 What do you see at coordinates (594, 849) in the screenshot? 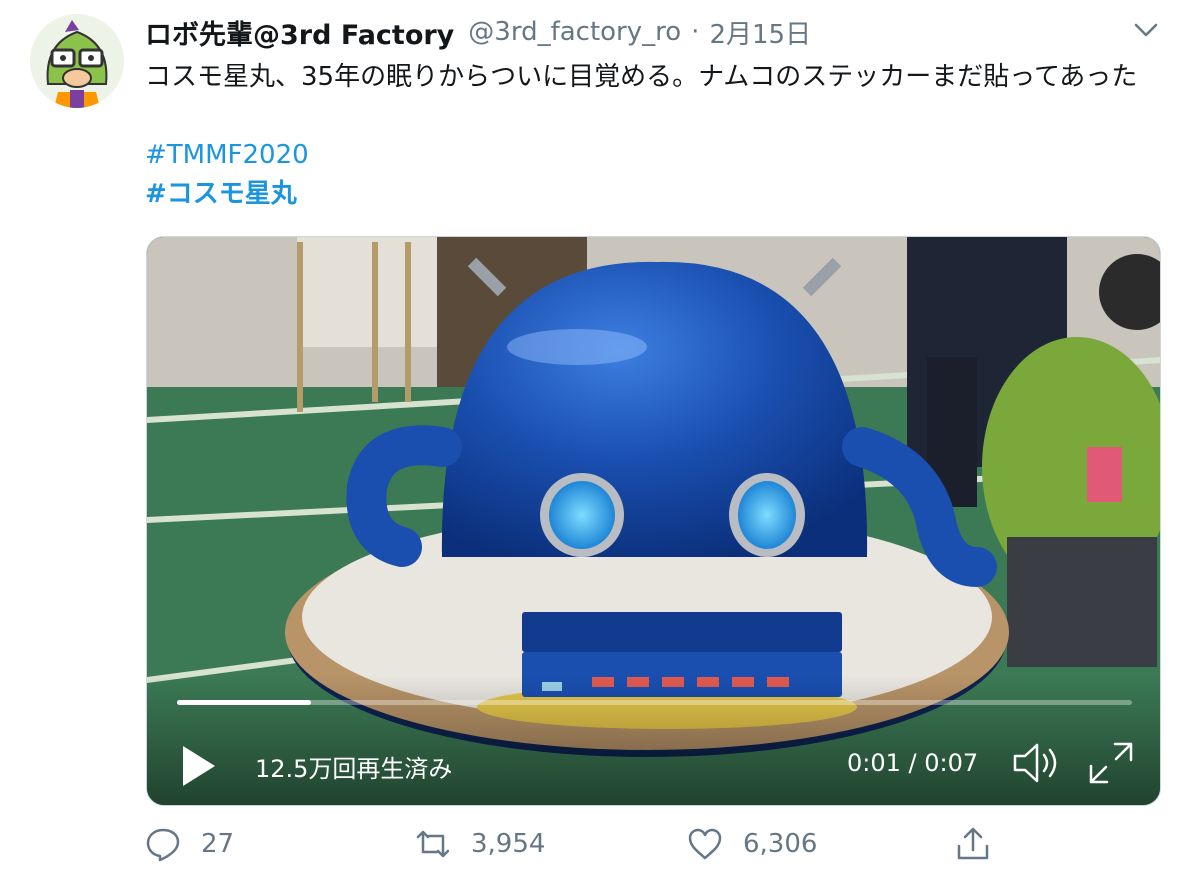
I see `tweet-actions: 27 3,954 6,306` at bounding box center [594, 849].